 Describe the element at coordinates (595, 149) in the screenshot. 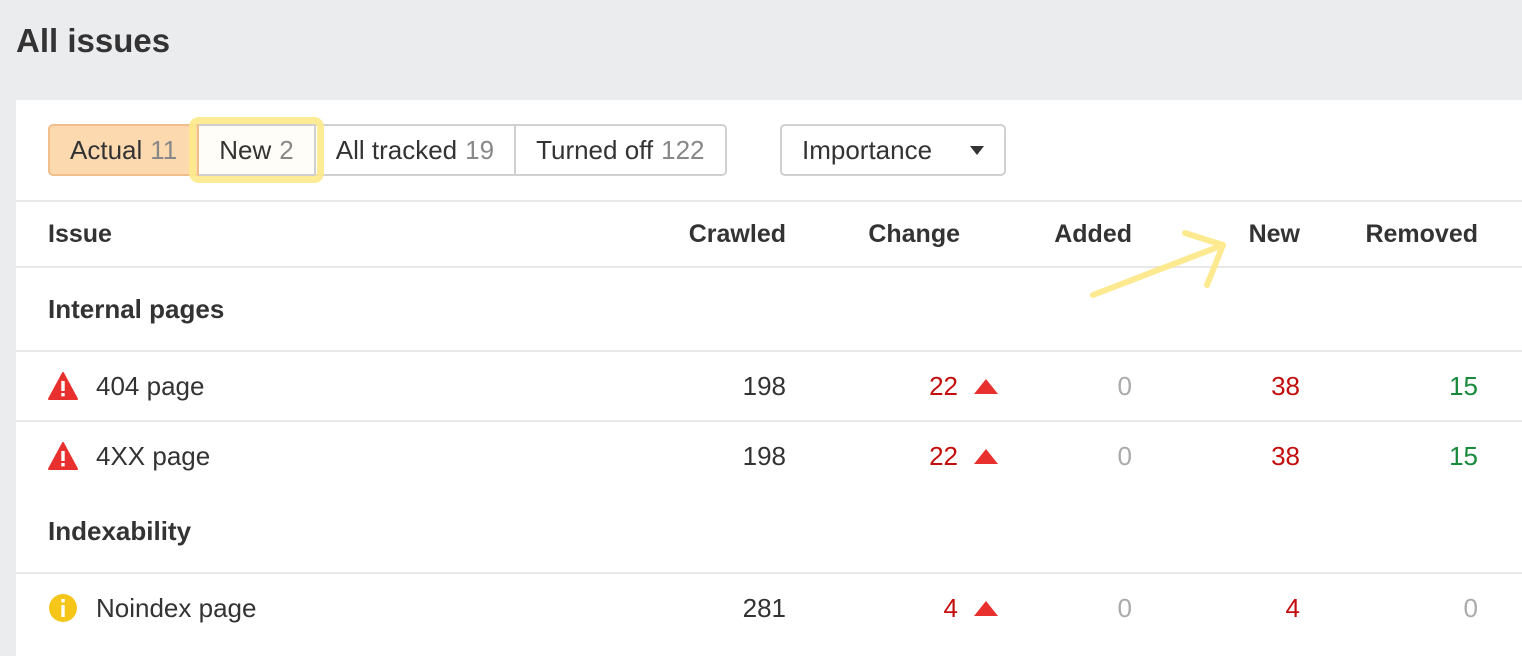

I see `tab-label: Turned off` at that location.